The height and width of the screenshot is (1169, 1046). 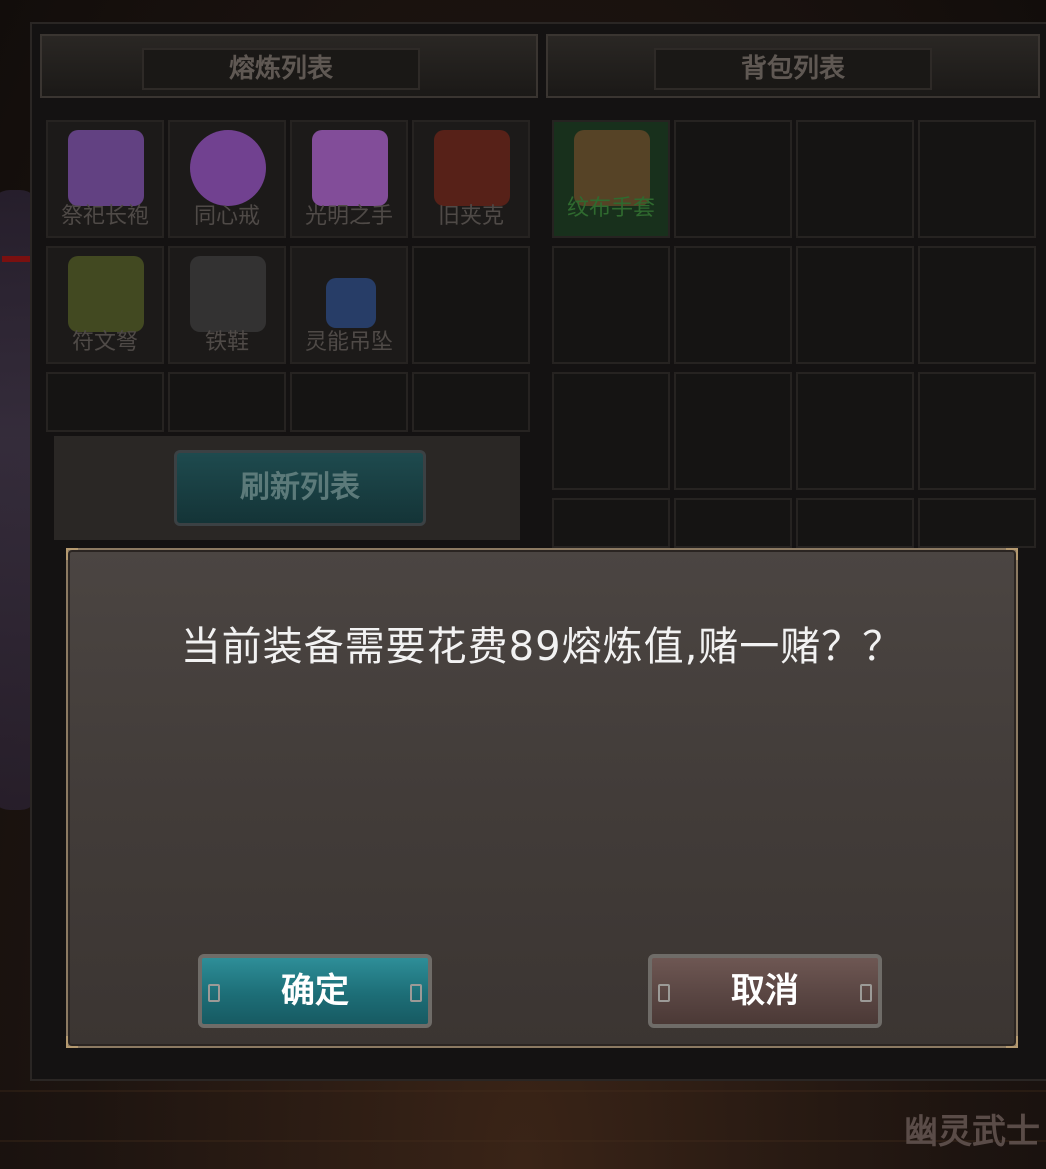 I want to click on confirm-button-label: 确定, so click(x=315, y=991).